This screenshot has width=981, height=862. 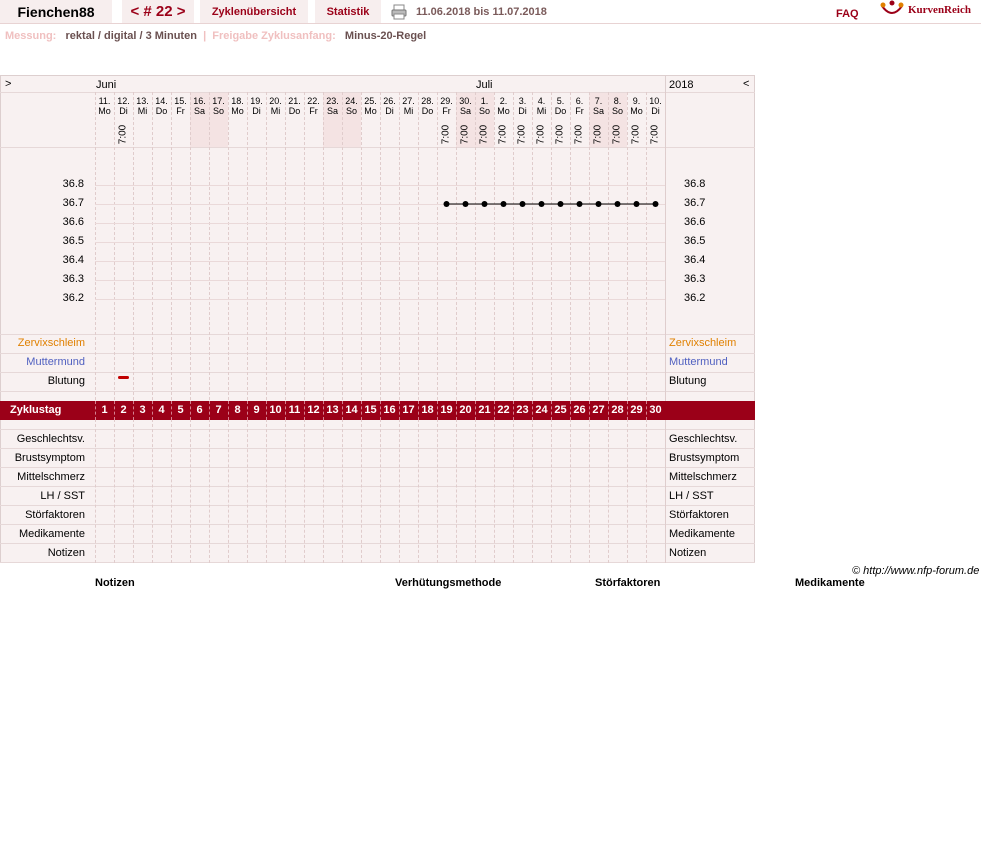 What do you see at coordinates (427, 410) in the screenshot?
I see `cycle-day-number: 18` at bounding box center [427, 410].